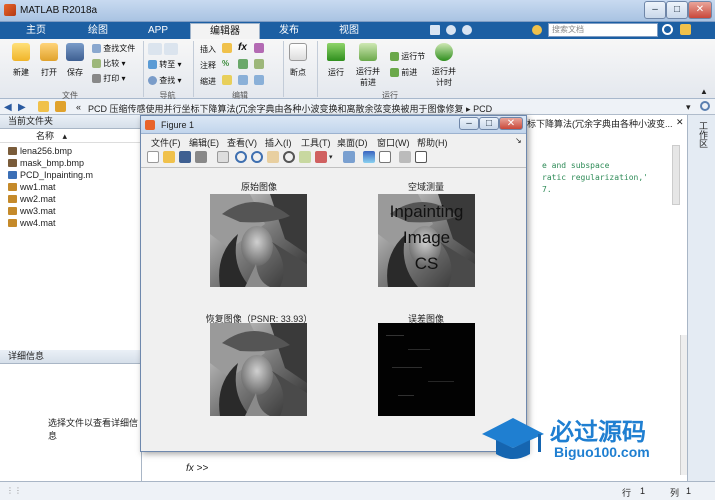 The height and width of the screenshot is (500, 715). I want to click on brush-icon, so click(321, 157).